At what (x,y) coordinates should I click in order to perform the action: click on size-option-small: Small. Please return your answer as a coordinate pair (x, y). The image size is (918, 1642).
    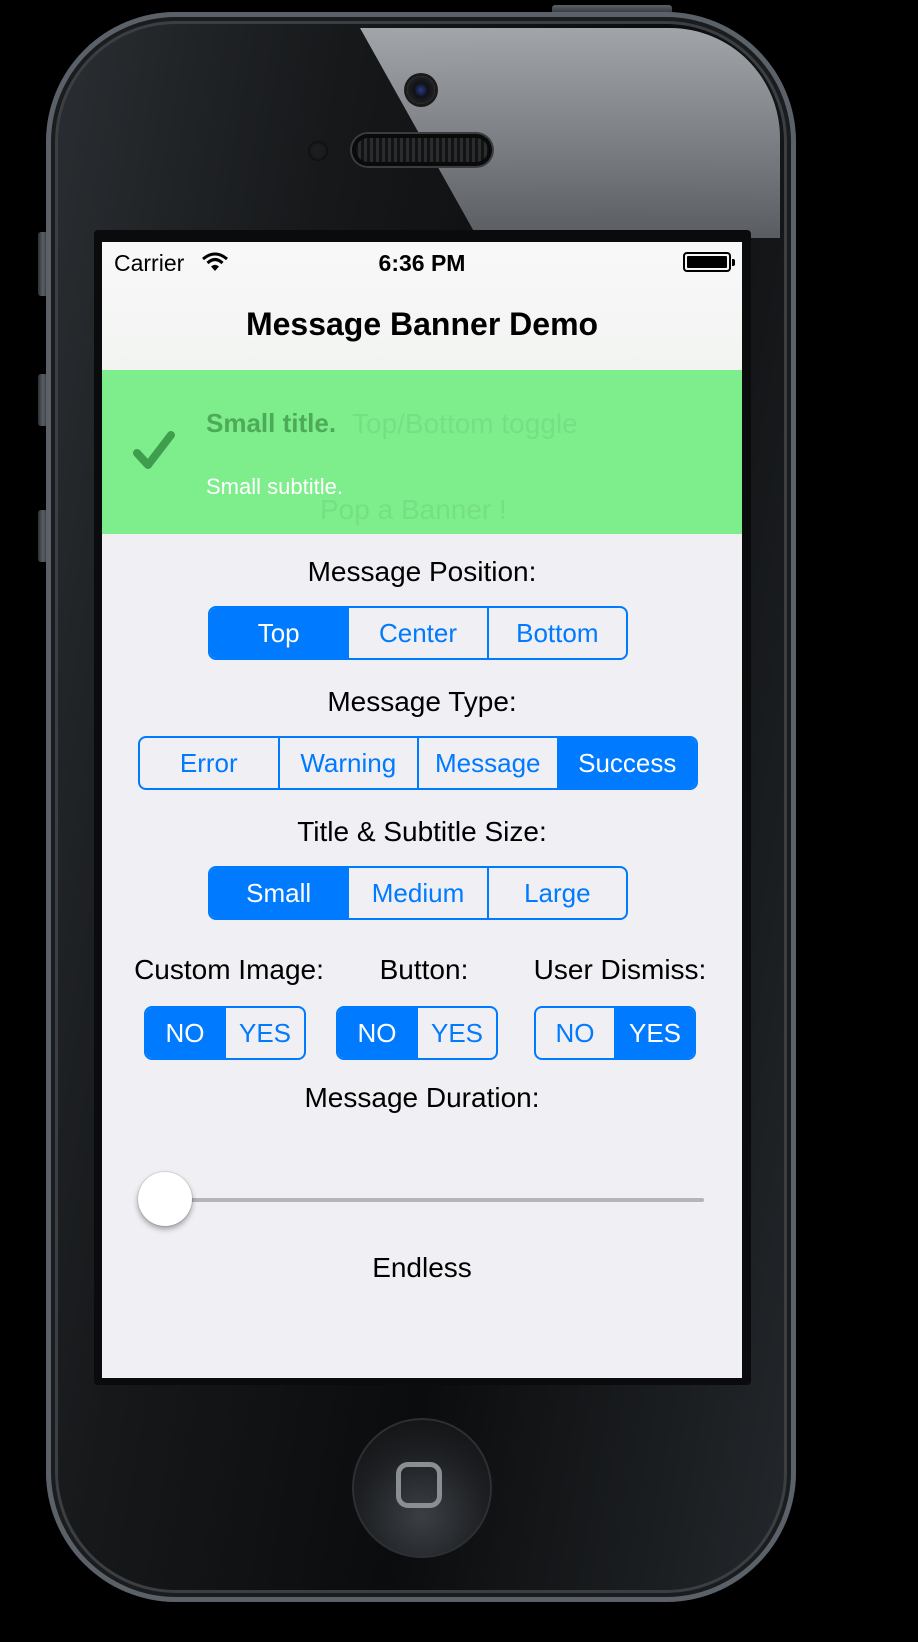
    Looking at the image, I should click on (279, 893).